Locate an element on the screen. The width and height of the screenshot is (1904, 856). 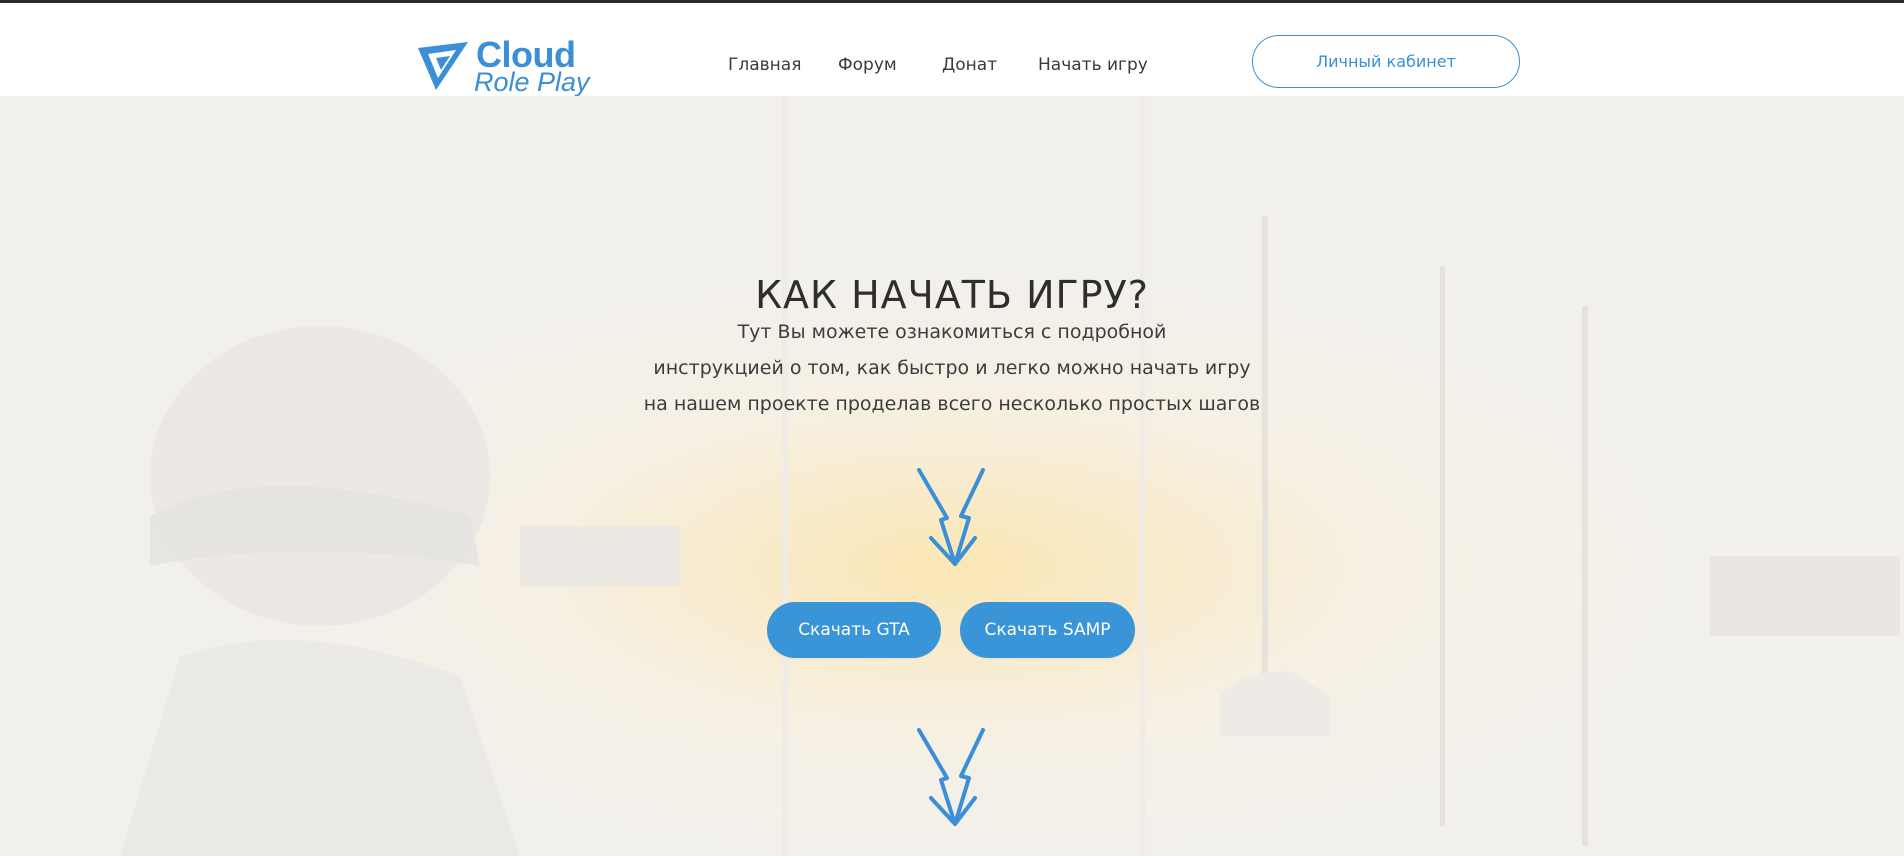
personal-account-button: Личный кабинет is located at coordinates (1386, 61).